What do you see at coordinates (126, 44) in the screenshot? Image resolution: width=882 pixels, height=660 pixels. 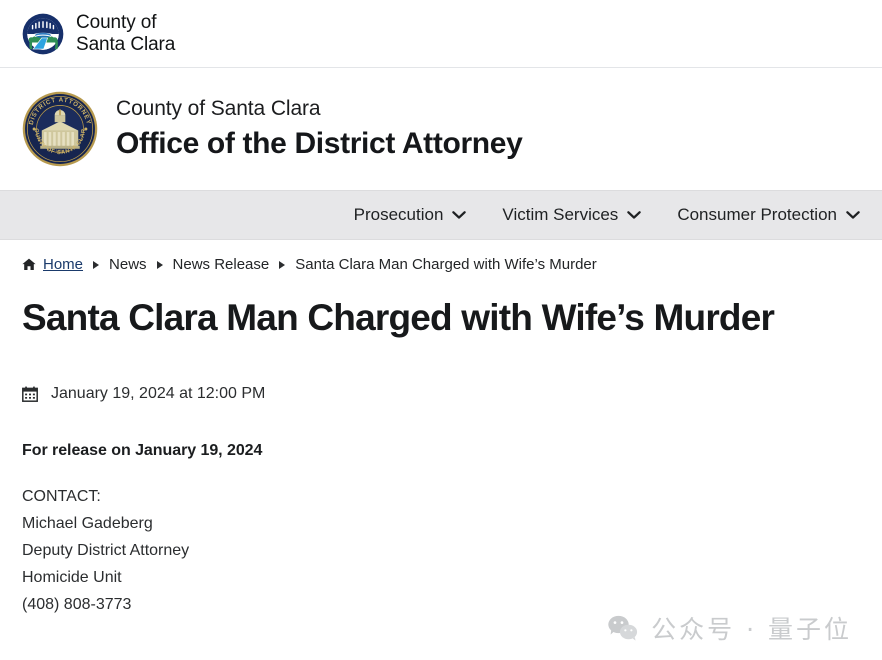 I see `county-name-line2: Santa Clara` at bounding box center [126, 44].